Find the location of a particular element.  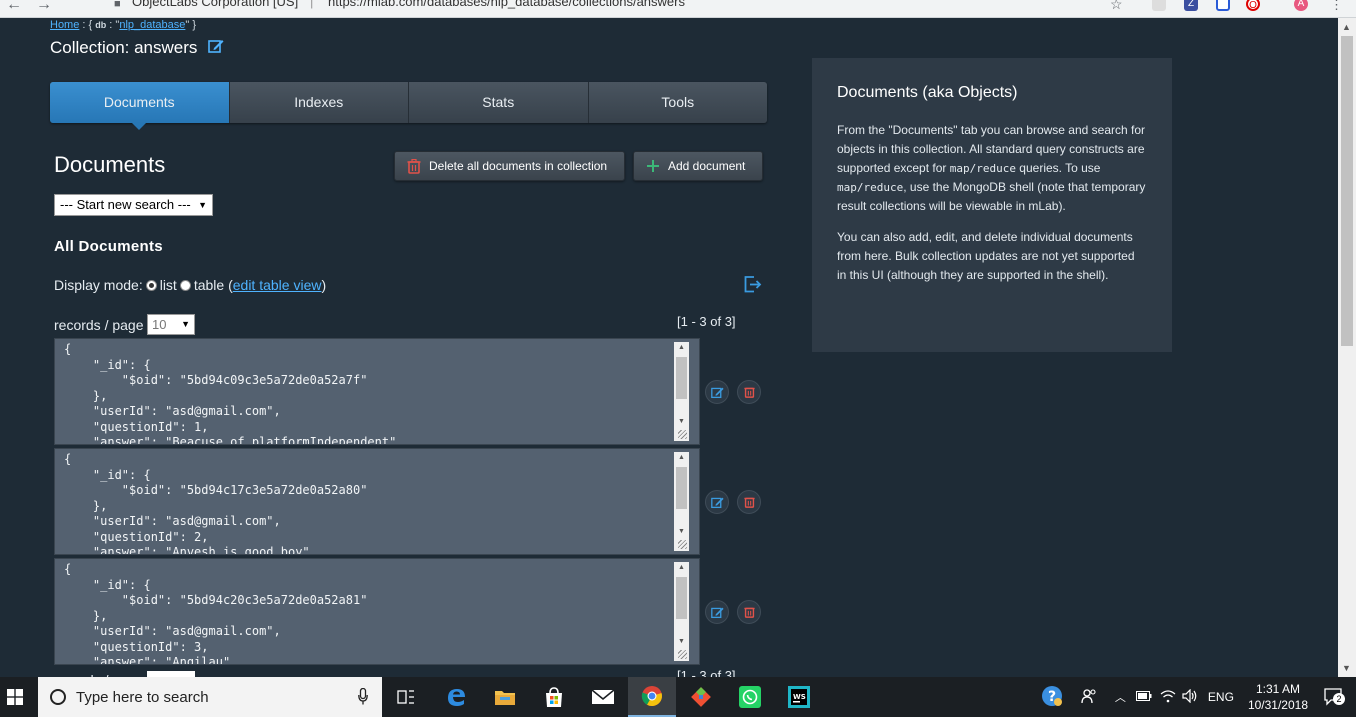

tab-documents: Documents is located at coordinates (140, 106).